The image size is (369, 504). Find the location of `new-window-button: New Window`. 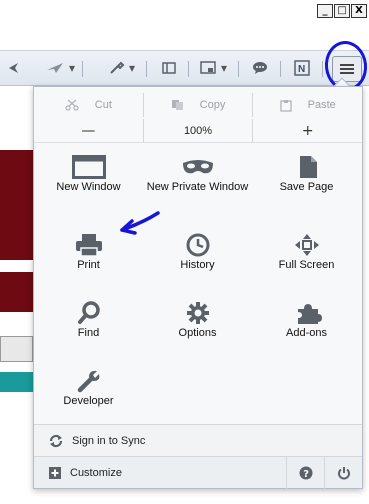

new-window-button: New Window is located at coordinates (88, 180).